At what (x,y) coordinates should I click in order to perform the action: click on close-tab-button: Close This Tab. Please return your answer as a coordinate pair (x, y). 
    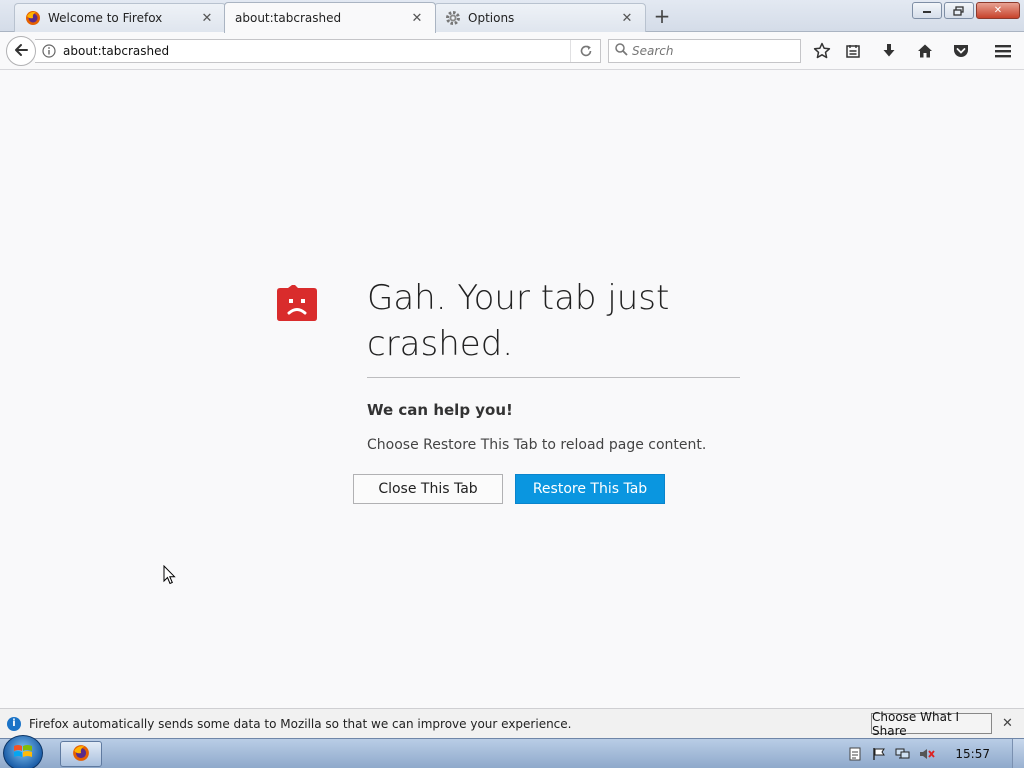
    Looking at the image, I should click on (428, 489).